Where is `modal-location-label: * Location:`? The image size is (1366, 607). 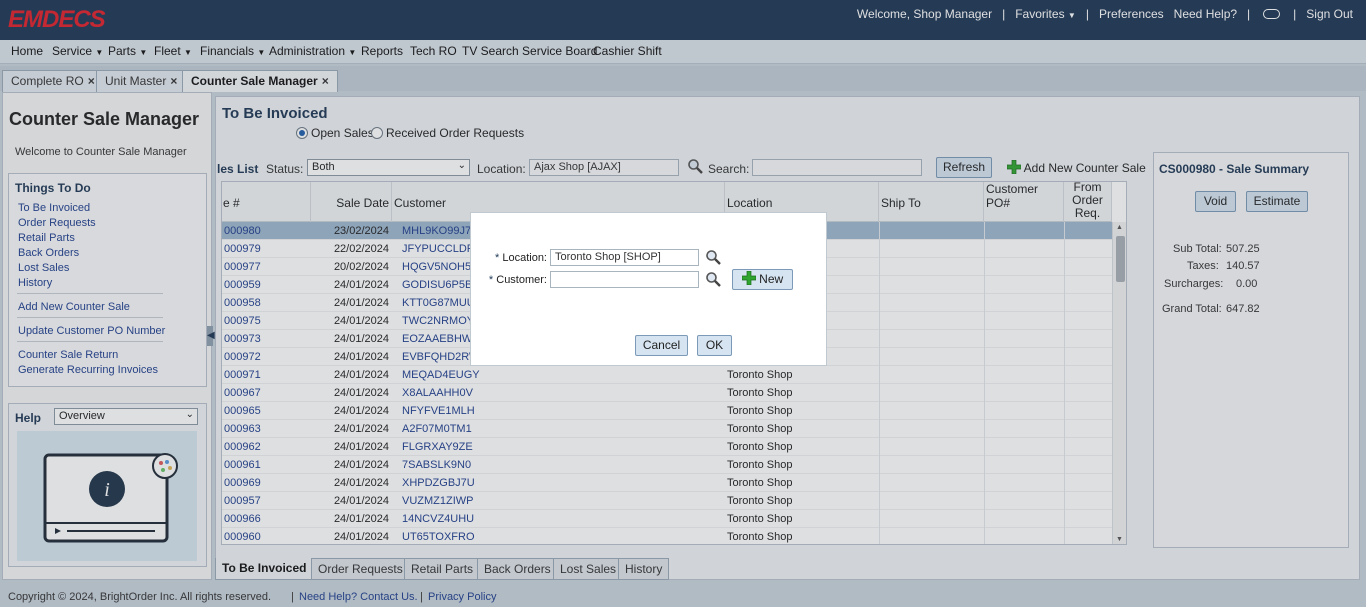
modal-location-label: * Location: is located at coordinates (521, 258).